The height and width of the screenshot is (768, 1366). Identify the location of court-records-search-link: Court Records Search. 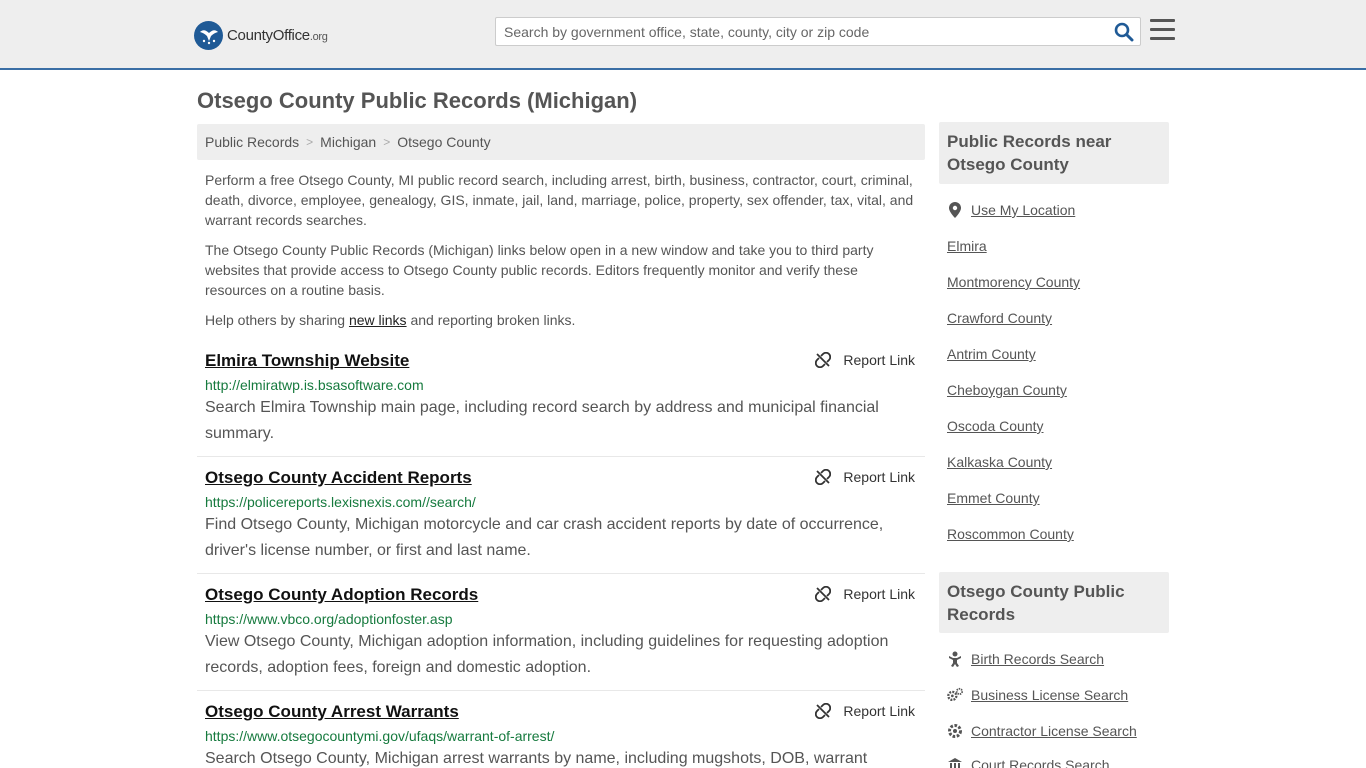
(1028, 762).